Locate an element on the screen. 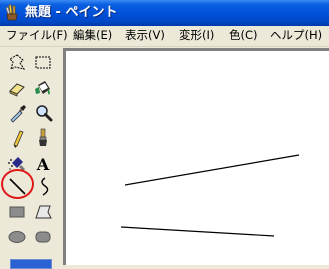 The height and width of the screenshot is (269, 329). menu-file: ファイル(F) is located at coordinates (37, 35).